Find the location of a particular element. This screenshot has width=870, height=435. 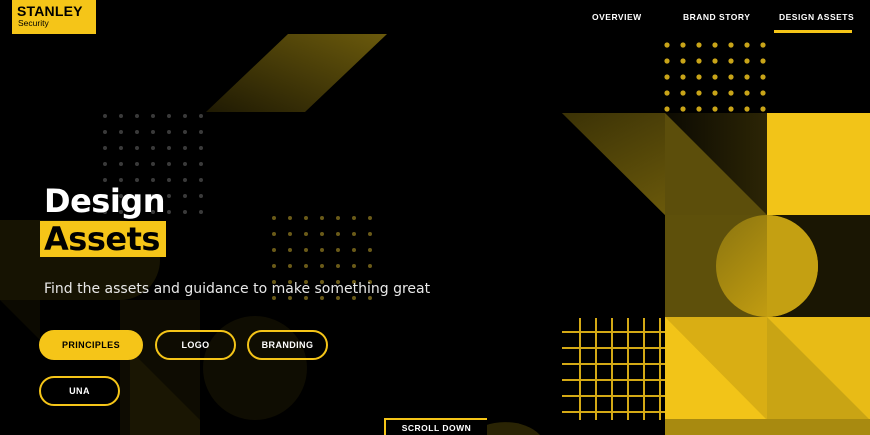

nav-overview: OVERVIEW is located at coordinates (617, 17).